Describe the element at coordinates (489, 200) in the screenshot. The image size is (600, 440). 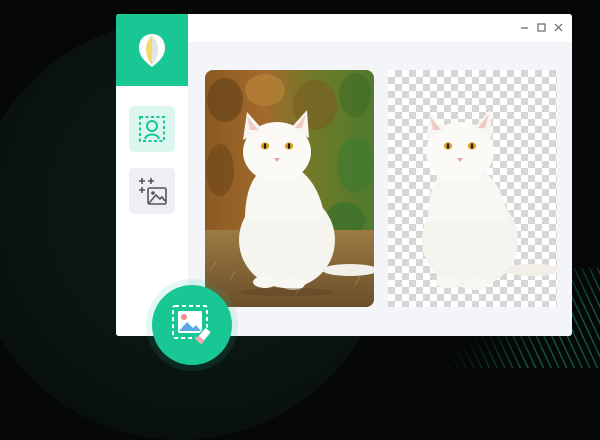
I see `white-cat-cutout` at that location.